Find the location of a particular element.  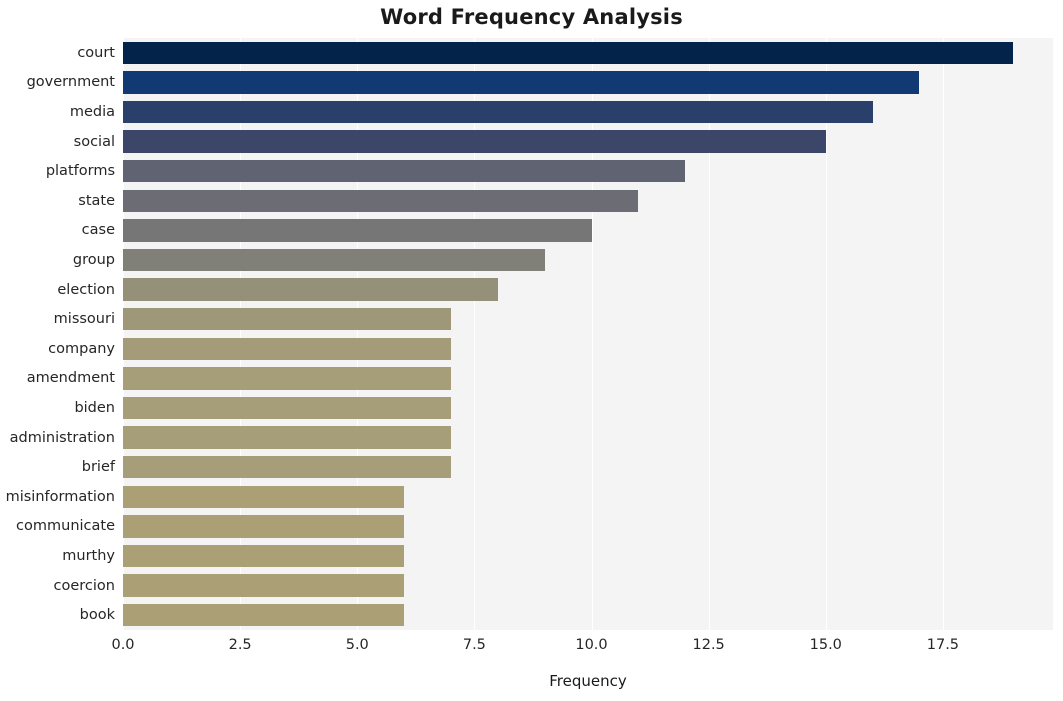

bar-social is located at coordinates (474, 141).